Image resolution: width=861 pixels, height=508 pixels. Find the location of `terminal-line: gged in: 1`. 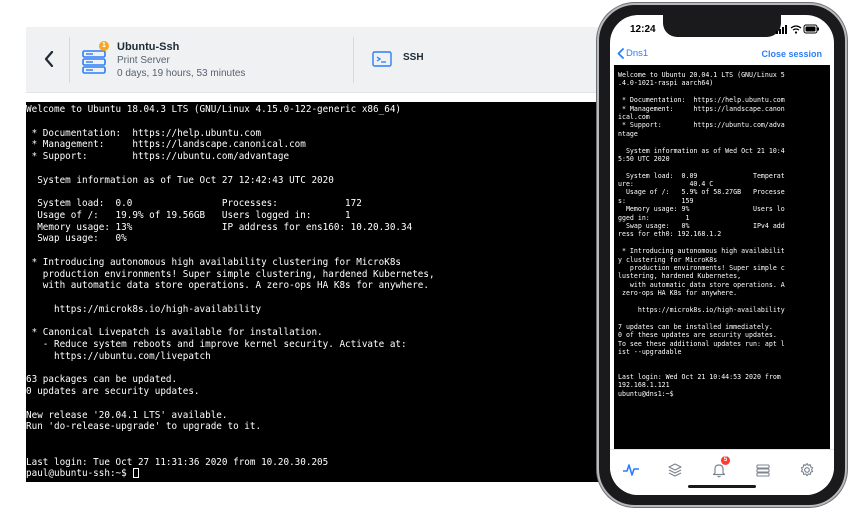

terminal-line: gged in: 1 is located at coordinates (654, 217).